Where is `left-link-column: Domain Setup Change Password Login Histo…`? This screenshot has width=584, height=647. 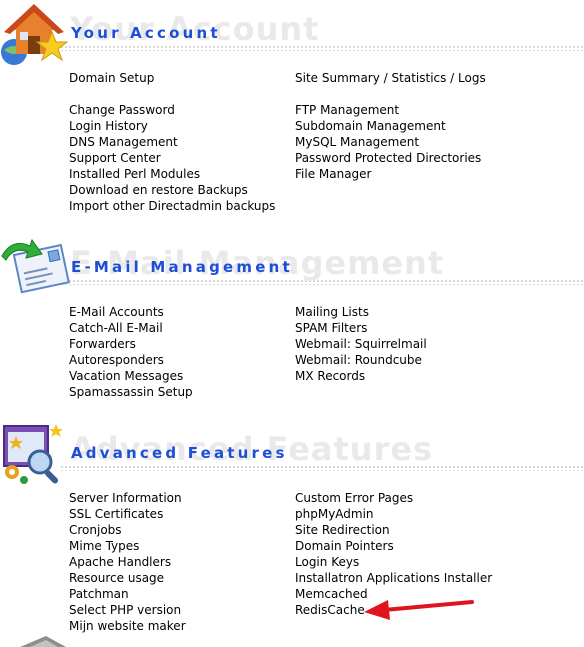 left-link-column: Domain Setup Change Password Login Histo… is located at coordinates (172, 142).